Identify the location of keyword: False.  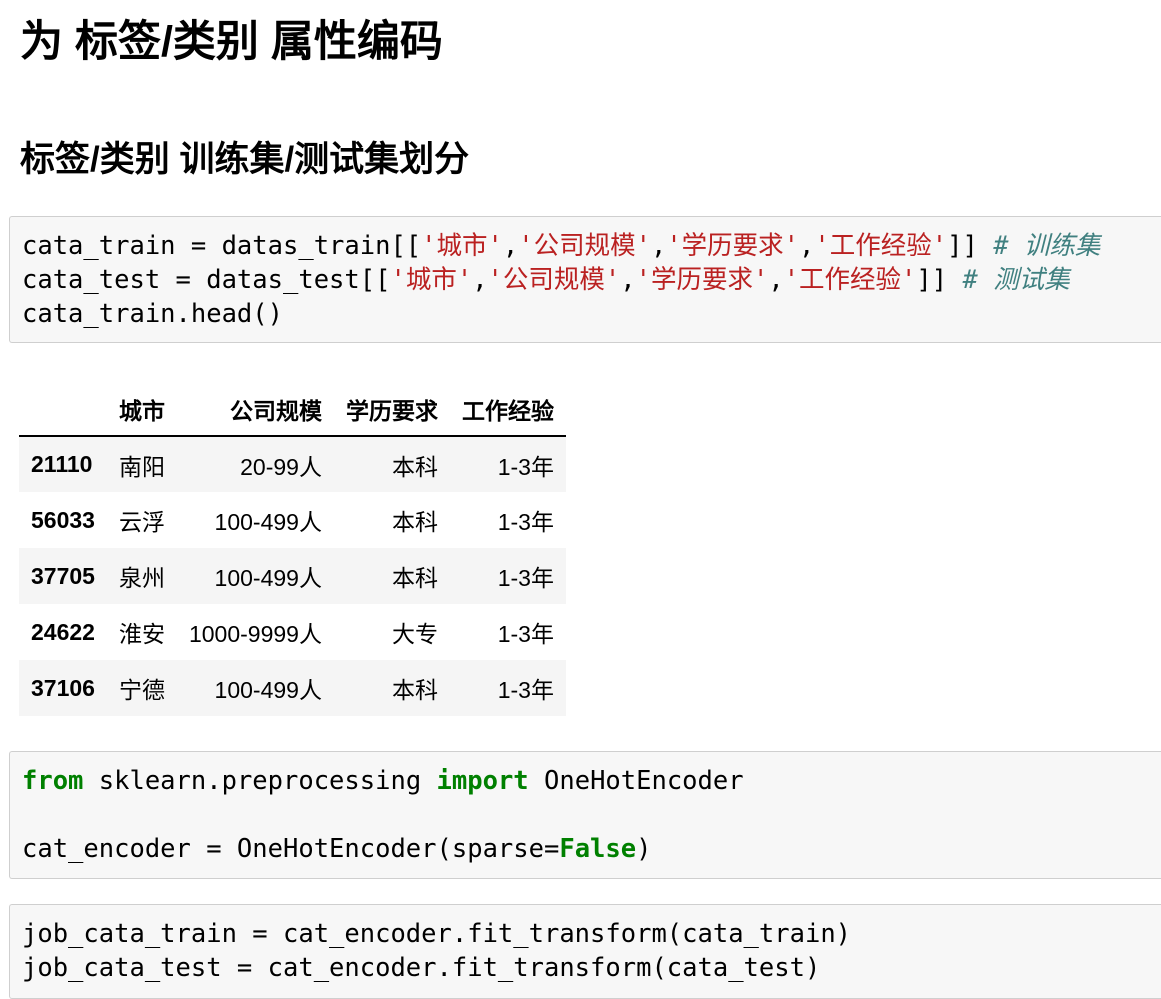
(598, 849).